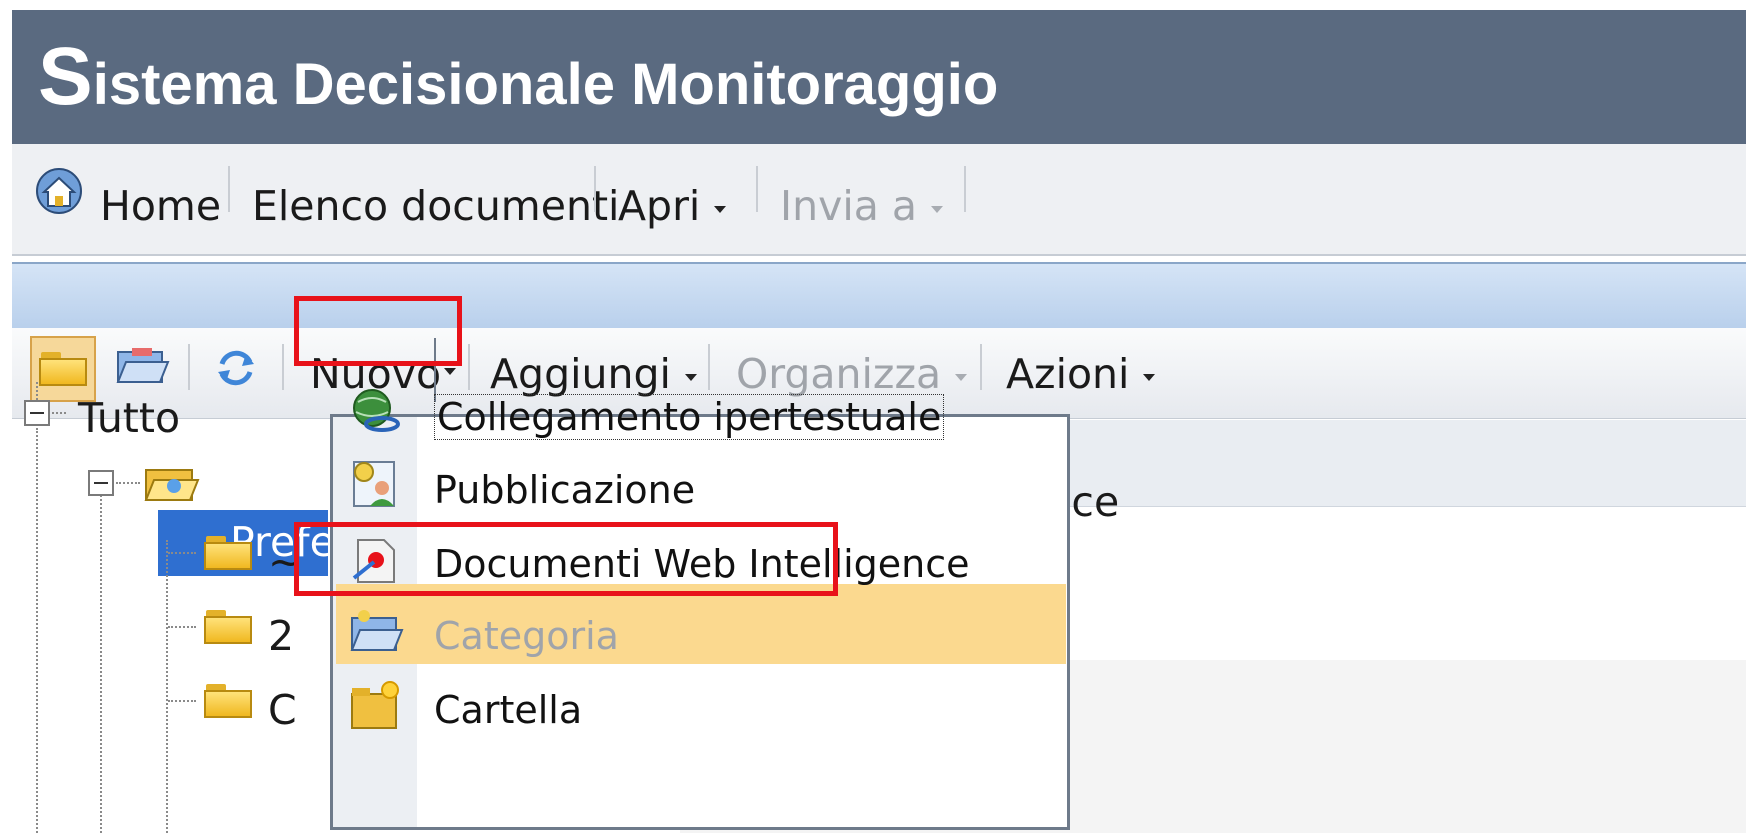 The height and width of the screenshot is (833, 1746). Describe the element at coordinates (1403, 463) in the screenshot. I see `content-panel-header` at that location.